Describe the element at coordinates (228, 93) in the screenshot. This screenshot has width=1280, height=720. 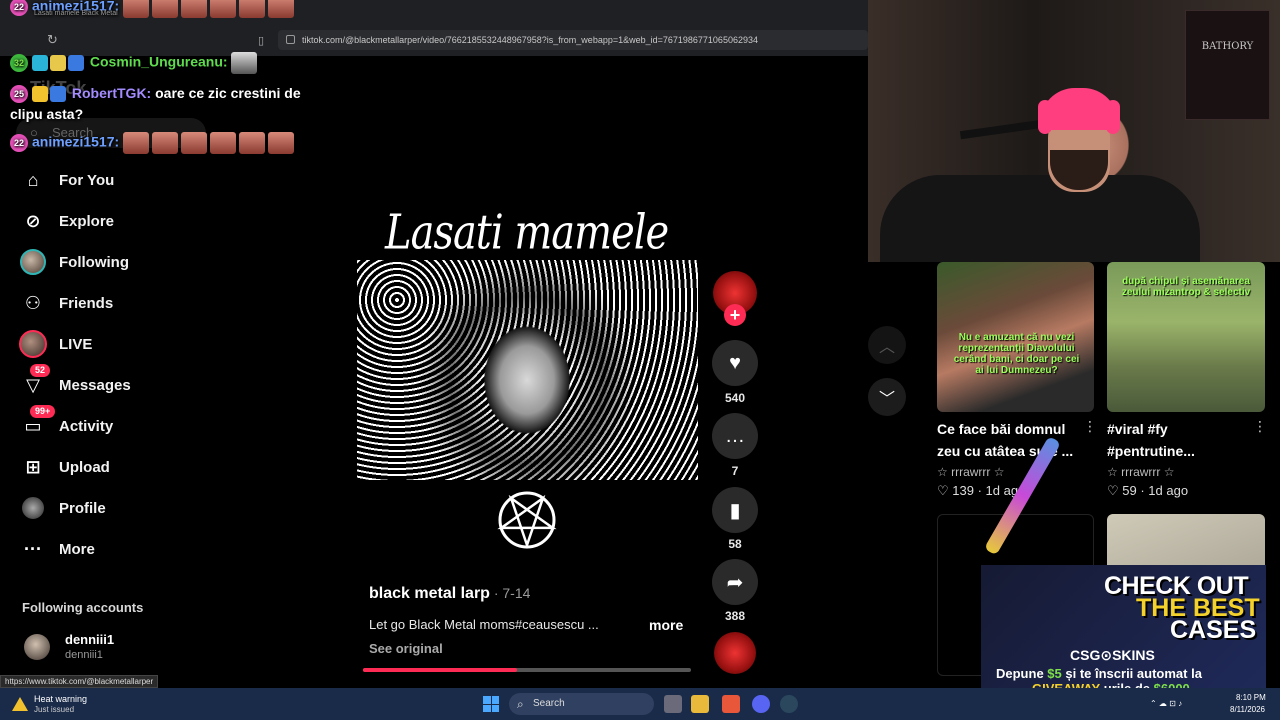
I see `chat-text: oare ce zic crestini de` at that location.